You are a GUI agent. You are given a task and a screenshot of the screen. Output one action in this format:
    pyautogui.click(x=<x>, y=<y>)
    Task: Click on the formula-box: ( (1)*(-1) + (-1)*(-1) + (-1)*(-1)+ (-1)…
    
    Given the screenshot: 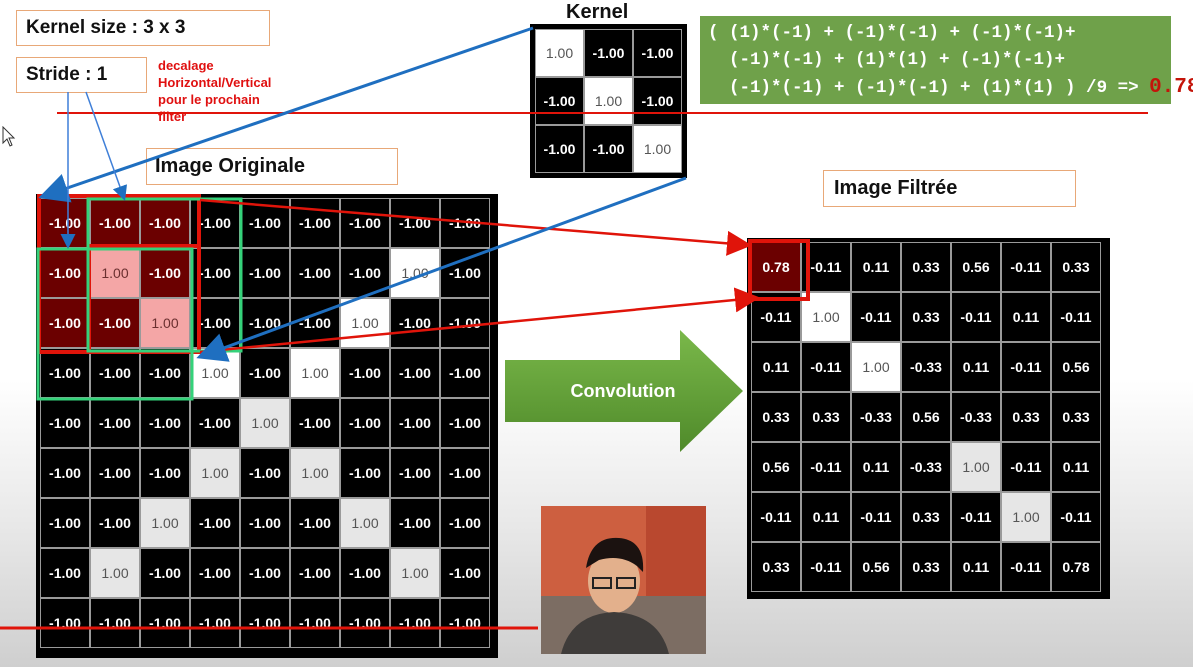 What is the action you would take?
    pyautogui.click(x=946, y=60)
    